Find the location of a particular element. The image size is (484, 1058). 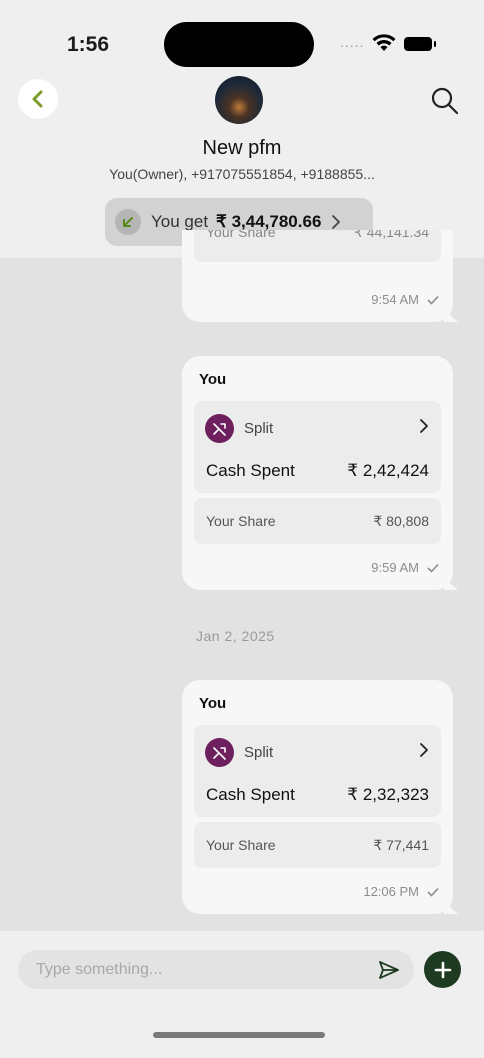

split-card: Split Cash Spent ₹ 2,32,323 is located at coordinates (317, 771).